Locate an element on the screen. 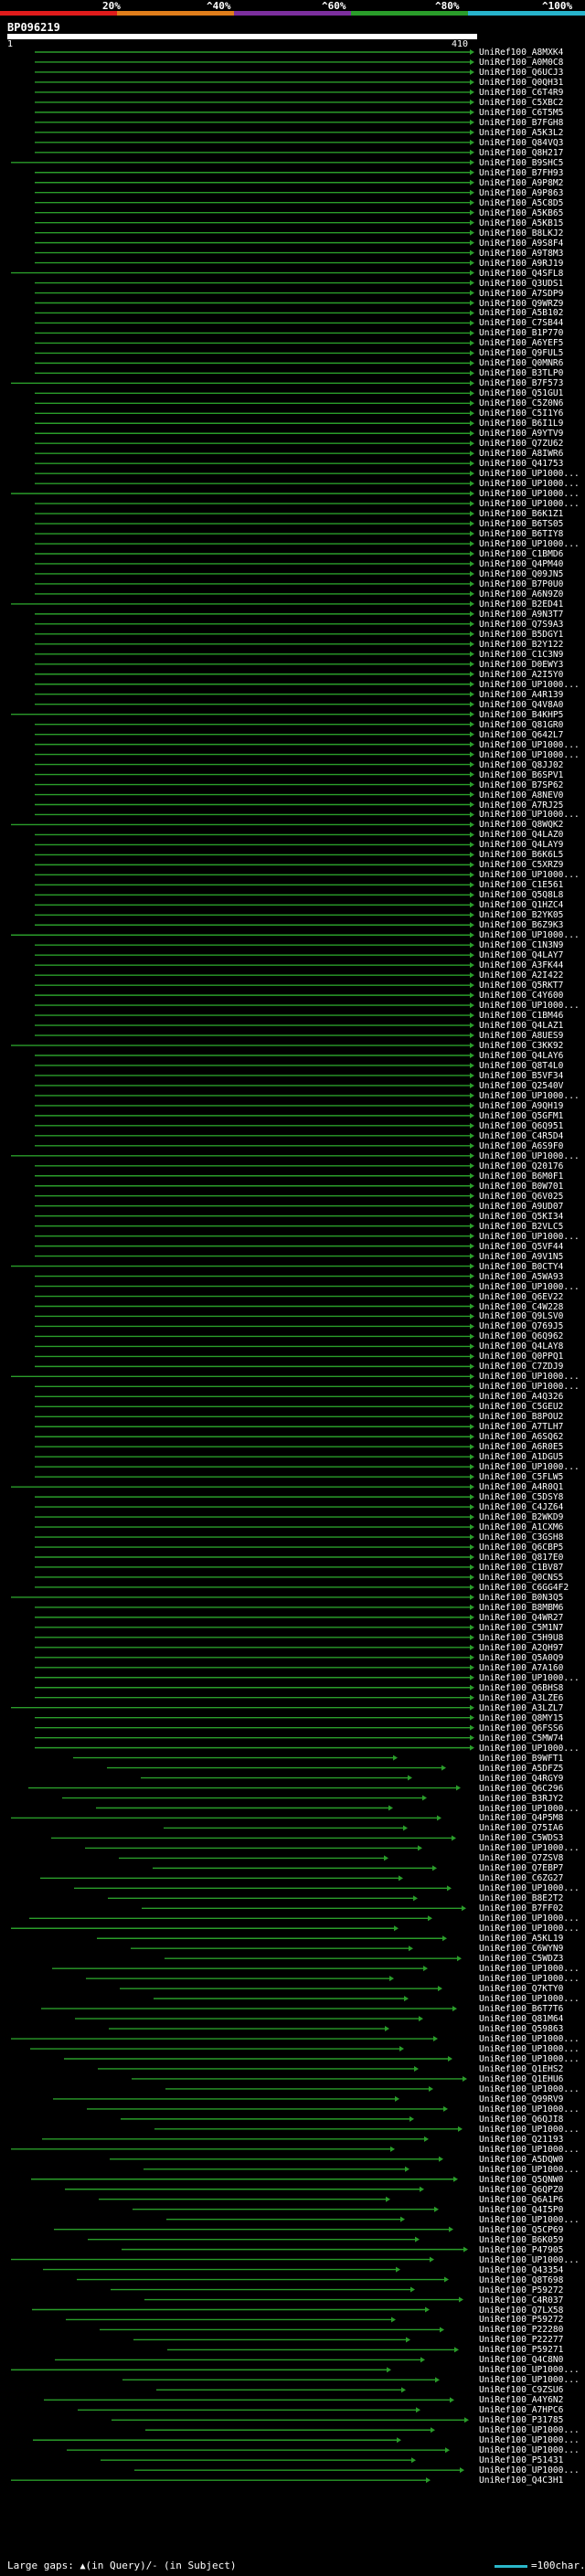  hit-label: UniRef100_Q0MNR6 is located at coordinates (521, 363).